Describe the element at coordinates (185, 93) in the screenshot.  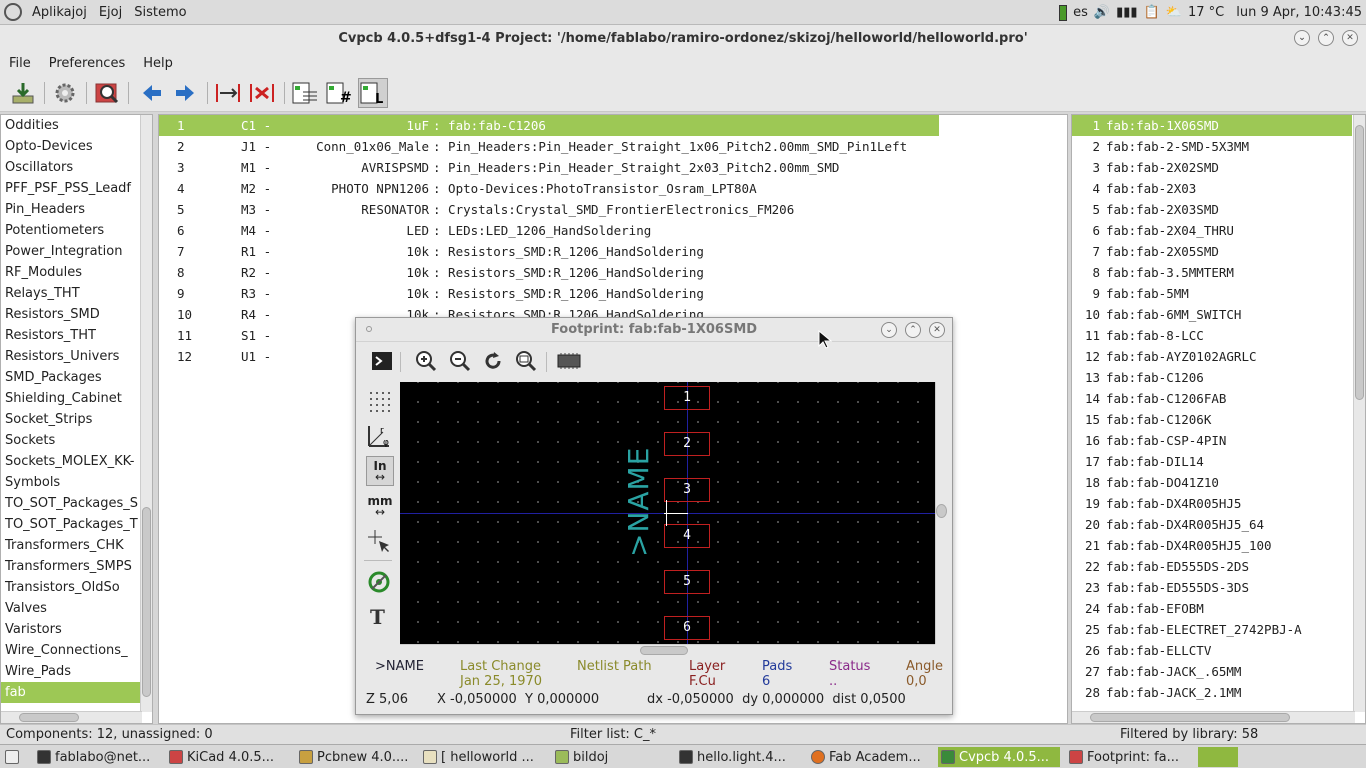
I see `next-icon` at that location.